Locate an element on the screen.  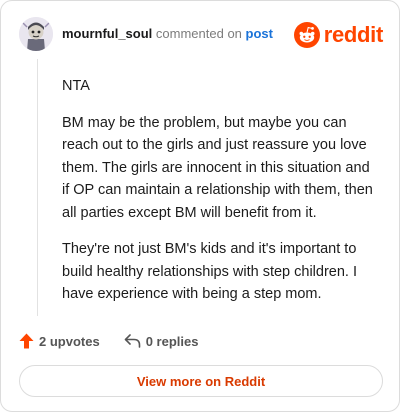
thread-line is located at coordinates (37, 187).